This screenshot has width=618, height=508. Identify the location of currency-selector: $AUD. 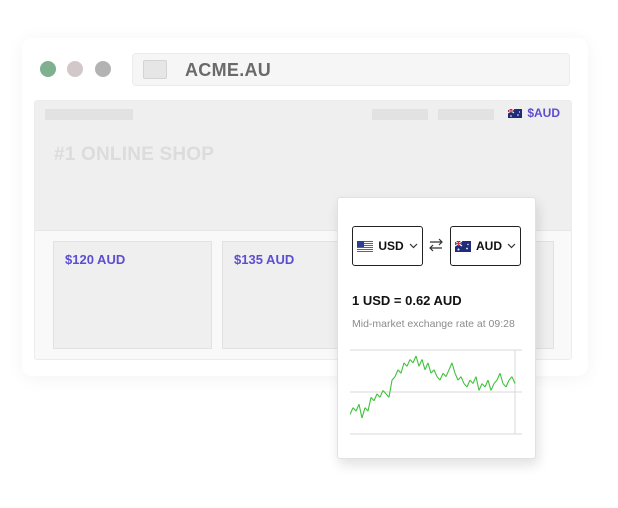
(534, 113).